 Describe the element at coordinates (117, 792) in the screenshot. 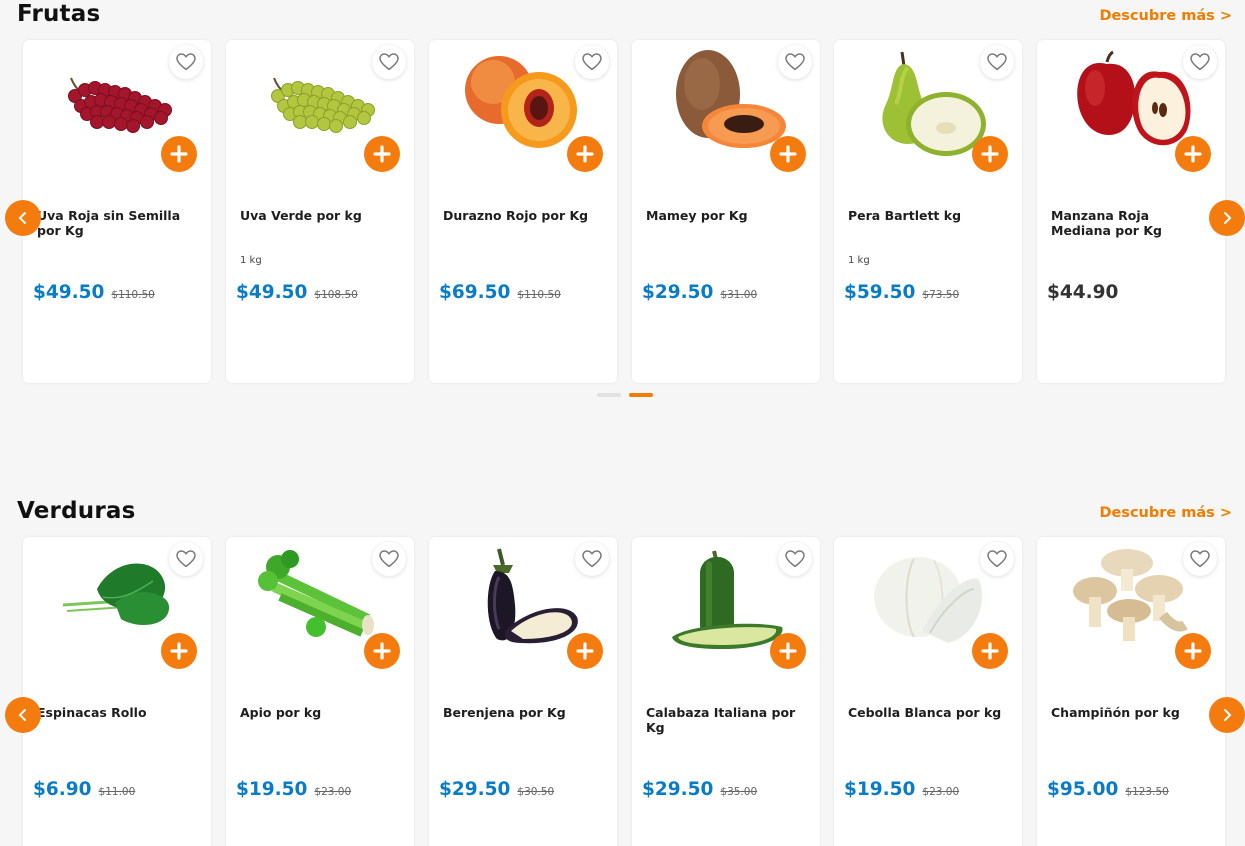

I see `product-old-price: $11.00` at that location.